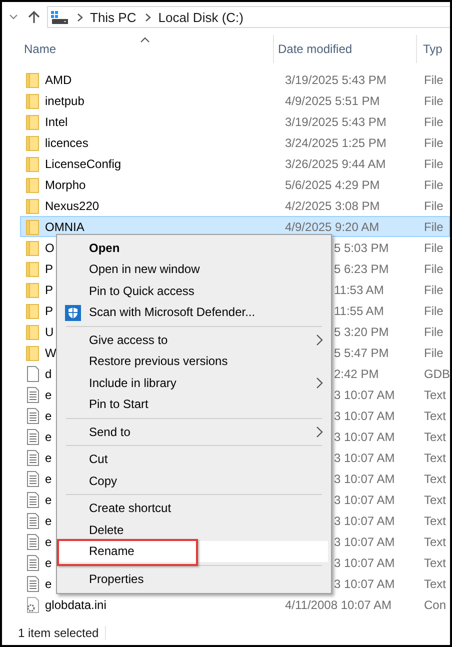 The image size is (452, 647). What do you see at coordinates (361, 247) in the screenshot?
I see `date-modified: 5 5:03 PM` at bounding box center [361, 247].